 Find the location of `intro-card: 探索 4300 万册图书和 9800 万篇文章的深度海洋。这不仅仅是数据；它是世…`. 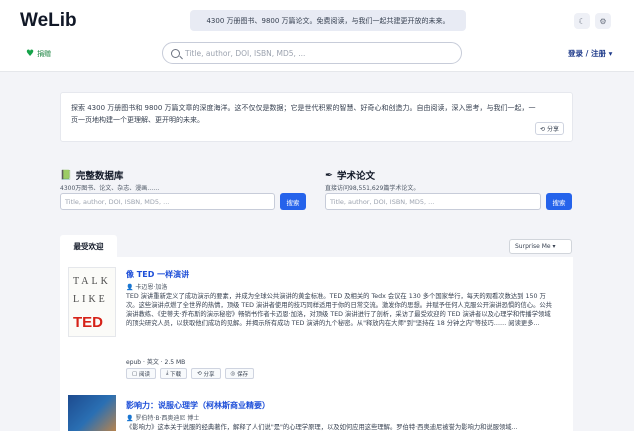

intro-card: 探索 4300 万册图书和 9800 万篇文章的深度海洋。这不仅仅是数据；它是世… is located at coordinates (316, 117).